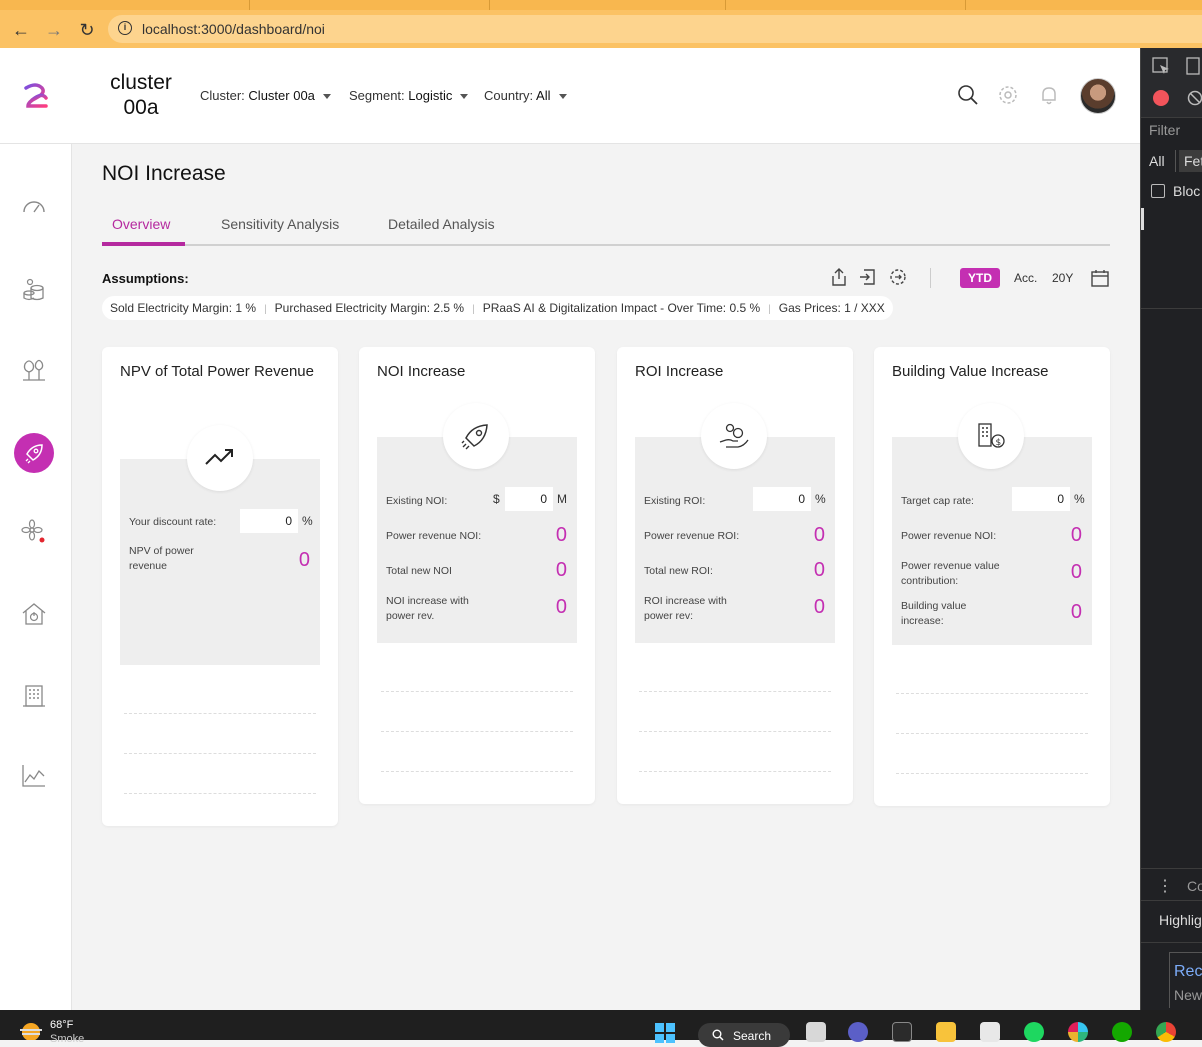 This screenshot has height=1047, width=1202. What do you see at coordinates (161, 558) in the screenshot?
I see `row-label: NPV of power revenue` at bounding box center [161, 558].